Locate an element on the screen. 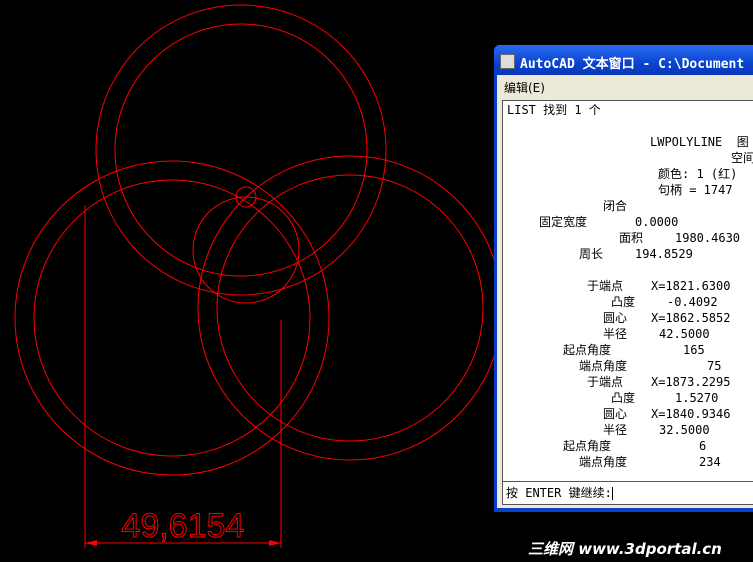 The height and width of the screenshot is (562, 753). perimeter-value: 194.8529 is located at coordinates (664, 254).